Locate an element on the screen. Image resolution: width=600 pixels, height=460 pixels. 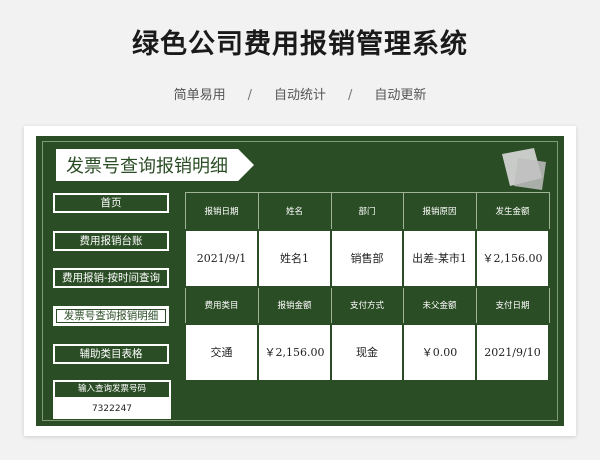
header-cell: 支付日期 is located at coordinates (512, 305).